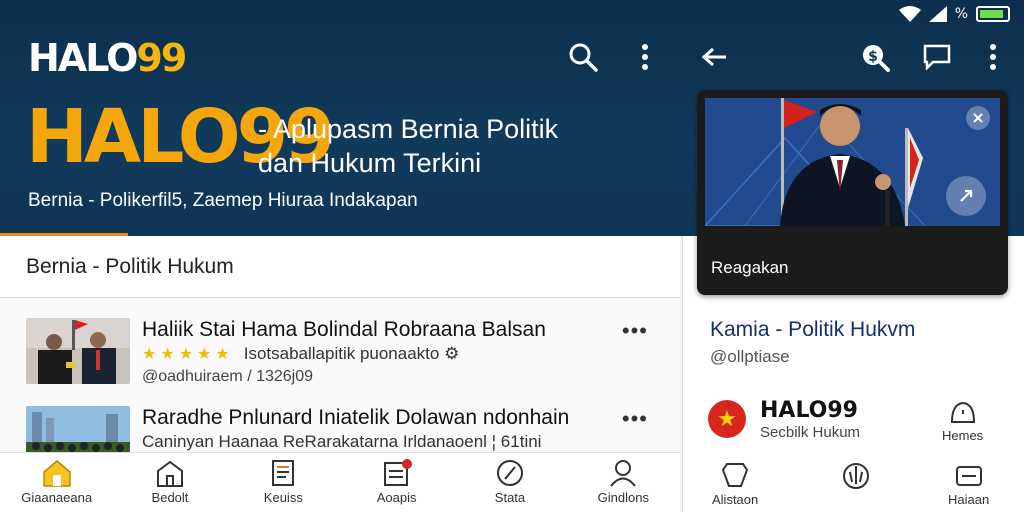  Describe the element at coordinates (133, 137) in the screenshot. I see `hero-logo-text: HALO` at that location.